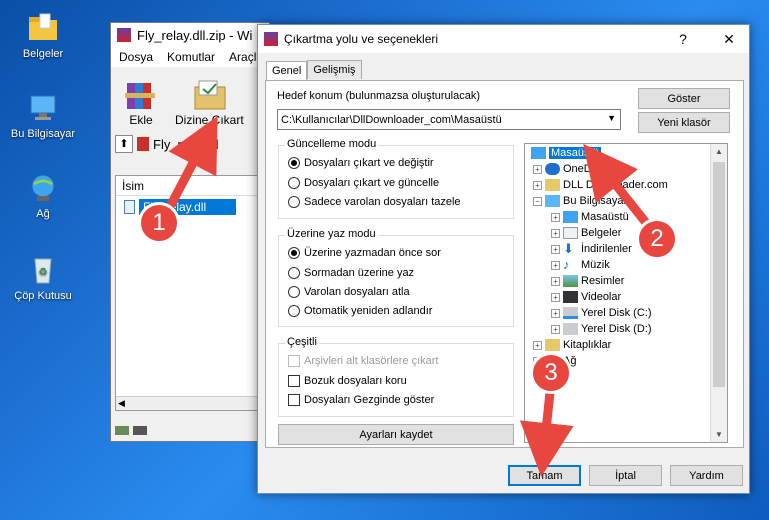 The image size is (769, 520). I want to click on misc-option-keep-broken: Bozuk dosyaları koru, so click(347, 381).